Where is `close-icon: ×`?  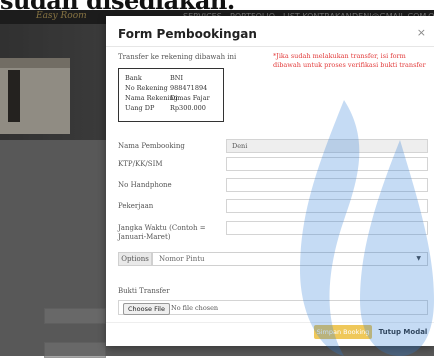
close-icon: × is located at coordinates (421, 32).